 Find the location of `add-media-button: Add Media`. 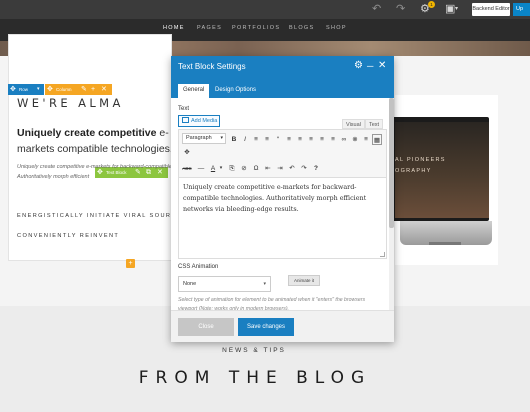

add-media-button: Add Media is located at coordinates (199, 121).